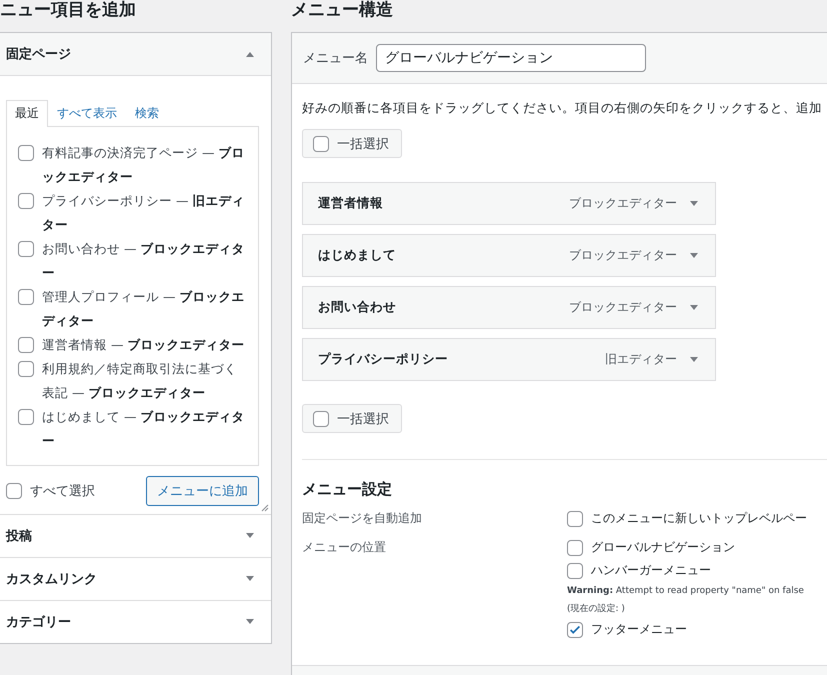 Image resolution: width=827 pixels, height=675 pixels. I want to click on menu-name-label: メニュー名, so click(335, 58).